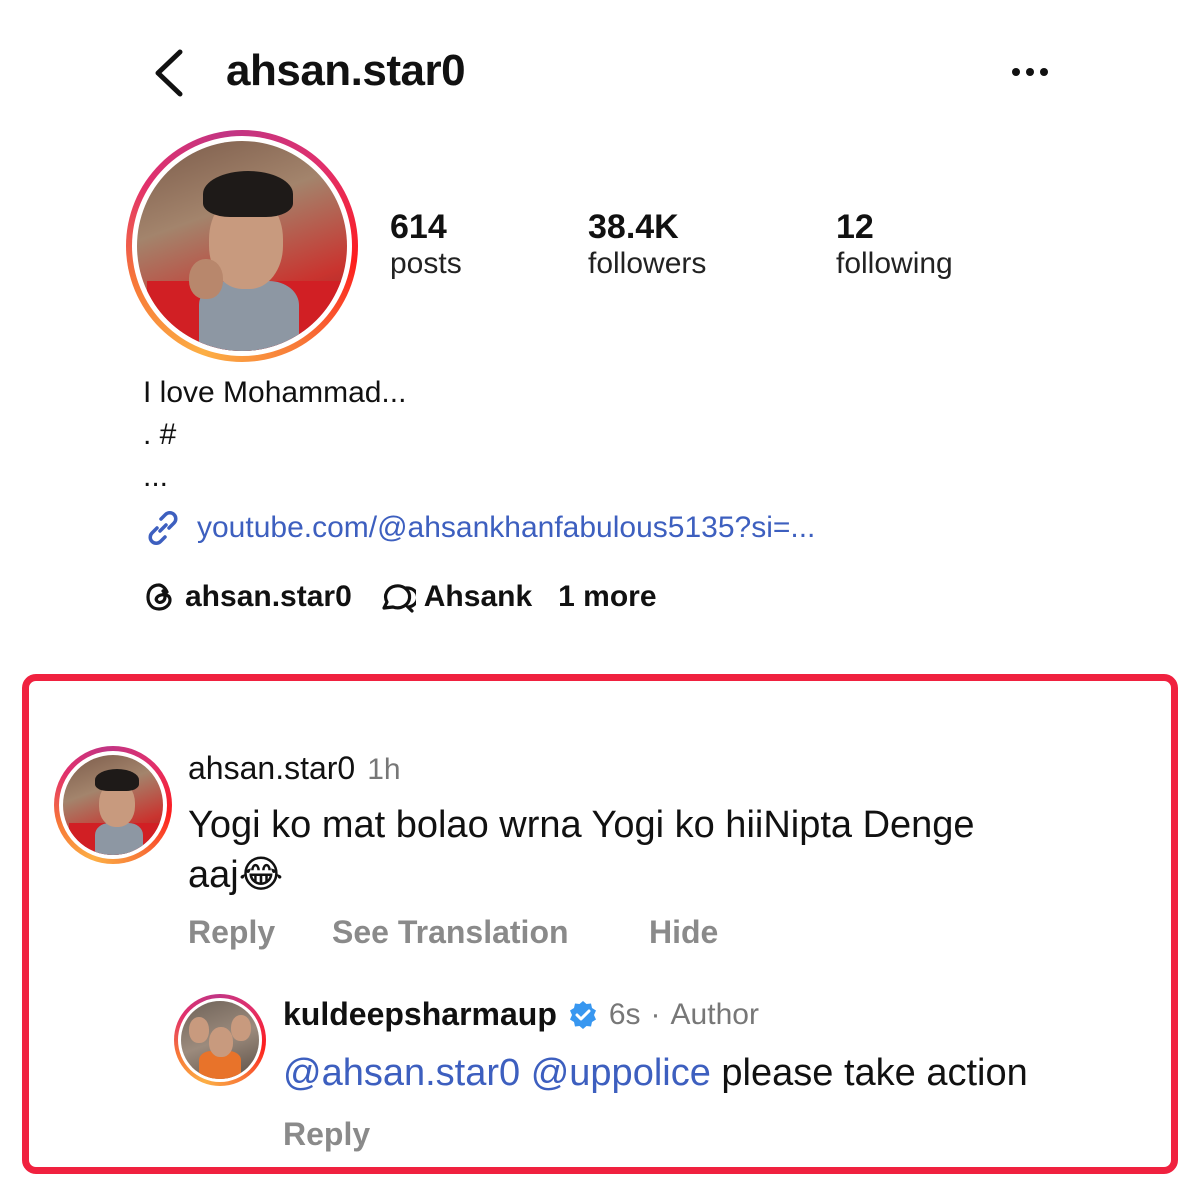 Image resolution: width=1200 pixels, height=1200 pixels. Describe the element at coordinates (326, 1134) in the screenshot. I see `reply-reply-button: Reply` at that location.